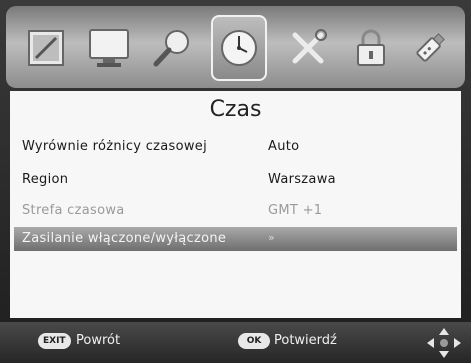 This screenshot has width=471, height=363. Describe the element at coordinates (124, 238) in the screenshot. I see `setting-label: Zasilanie włączone/wyłączone` at that location.